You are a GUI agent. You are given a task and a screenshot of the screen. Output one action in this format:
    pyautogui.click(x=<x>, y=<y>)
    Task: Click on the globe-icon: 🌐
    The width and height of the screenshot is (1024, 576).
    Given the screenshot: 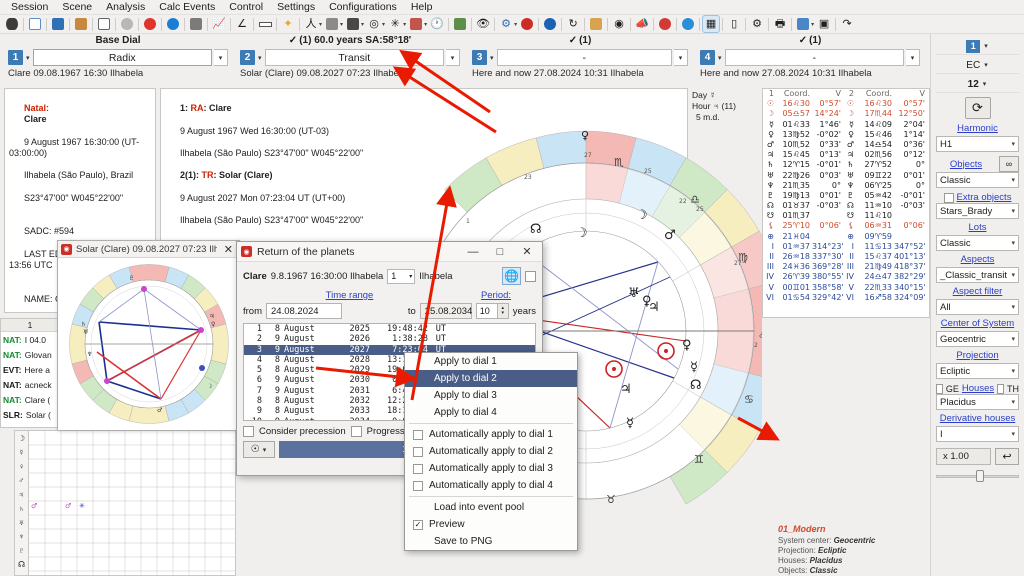 What is the action you would take?
    pyautogui.click(x=511, y=276)
    